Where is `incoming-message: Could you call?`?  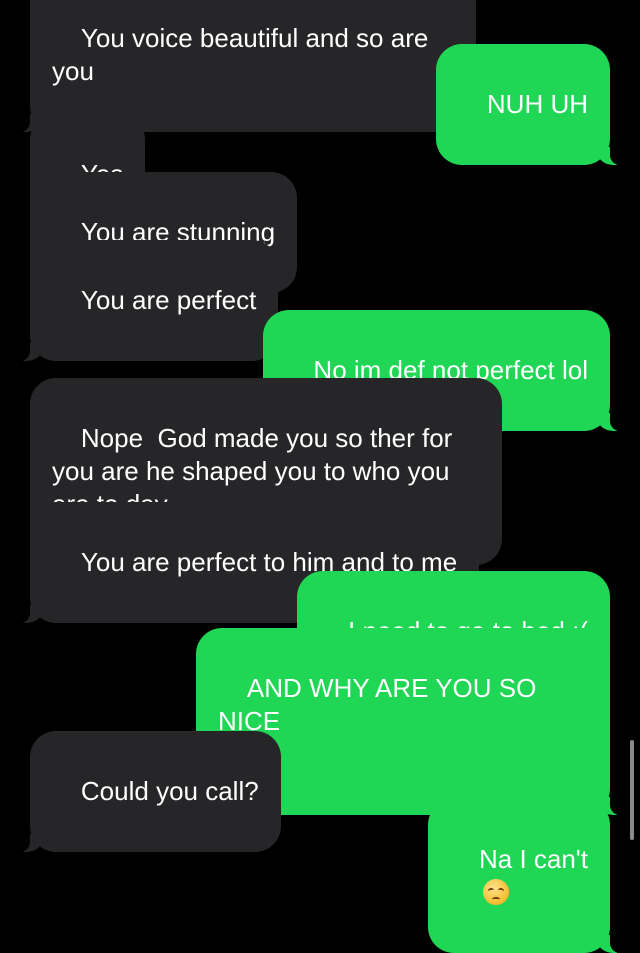
incoming-message: Could you call? is located at coordinates (148, 791).